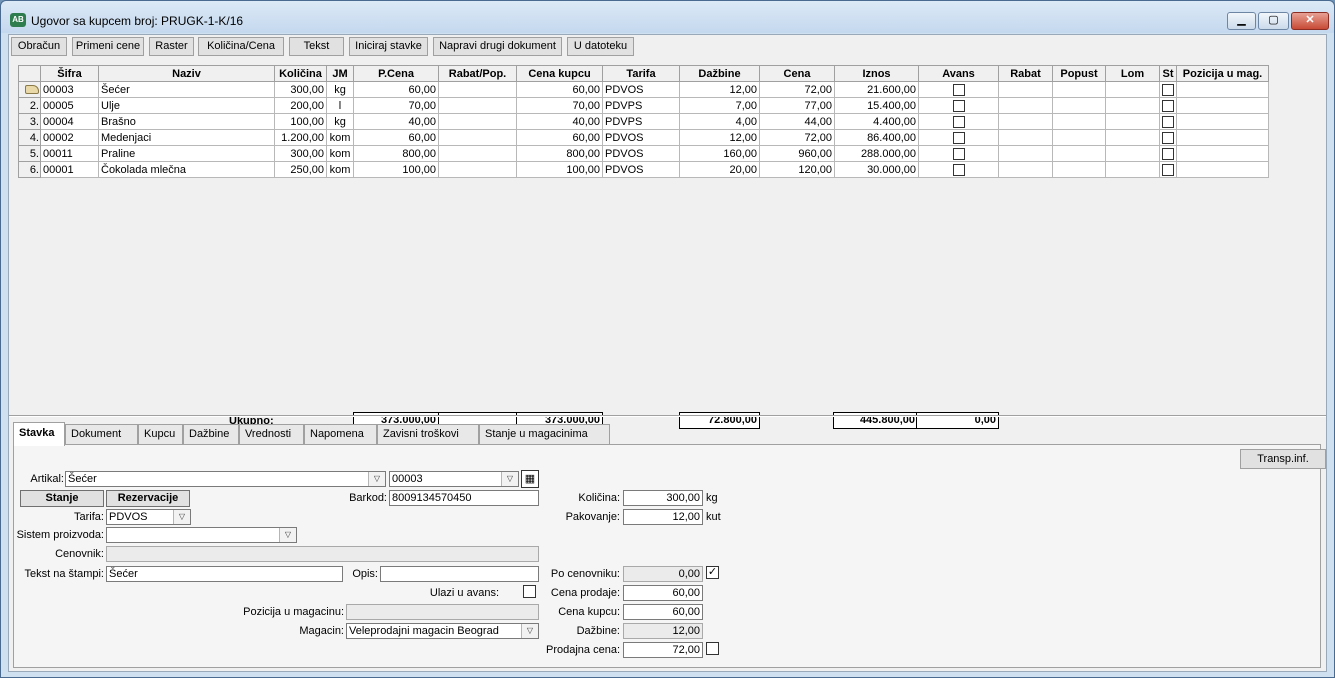  Describe the element at coordinates (396, 105) in the screenshot. I see `cell-pcena: 70,00` at that location.